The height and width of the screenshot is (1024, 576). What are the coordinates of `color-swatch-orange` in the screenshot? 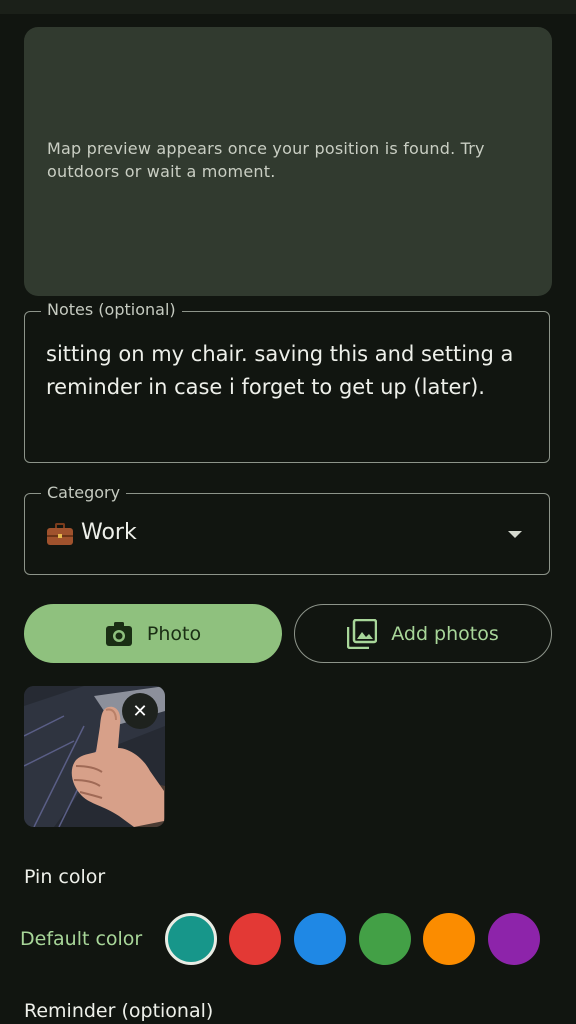 It's located at (449, 939).